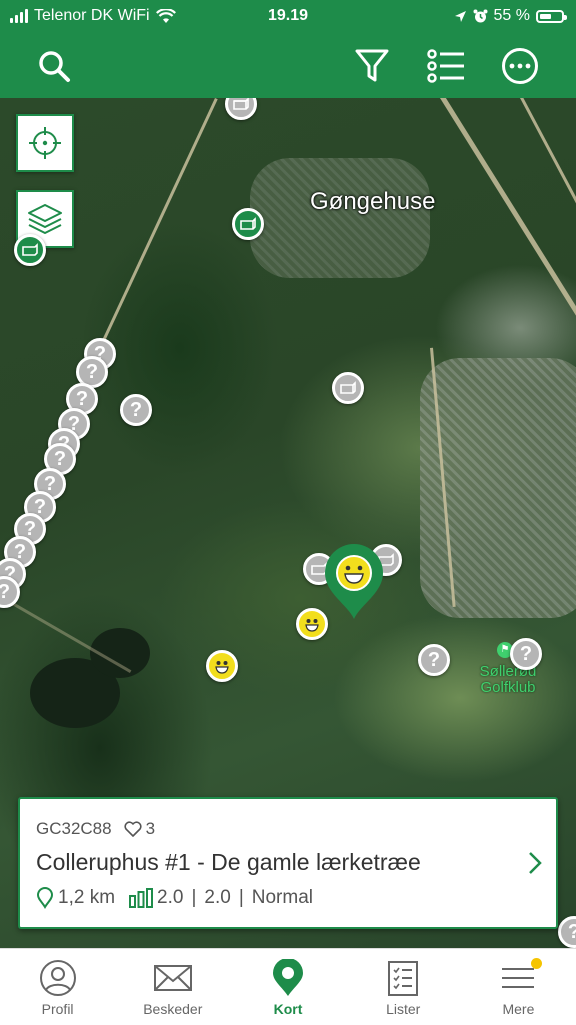 This screenshot has width=576, height=1025. I want to click on tab-label: Kort, so click(288, 1009).